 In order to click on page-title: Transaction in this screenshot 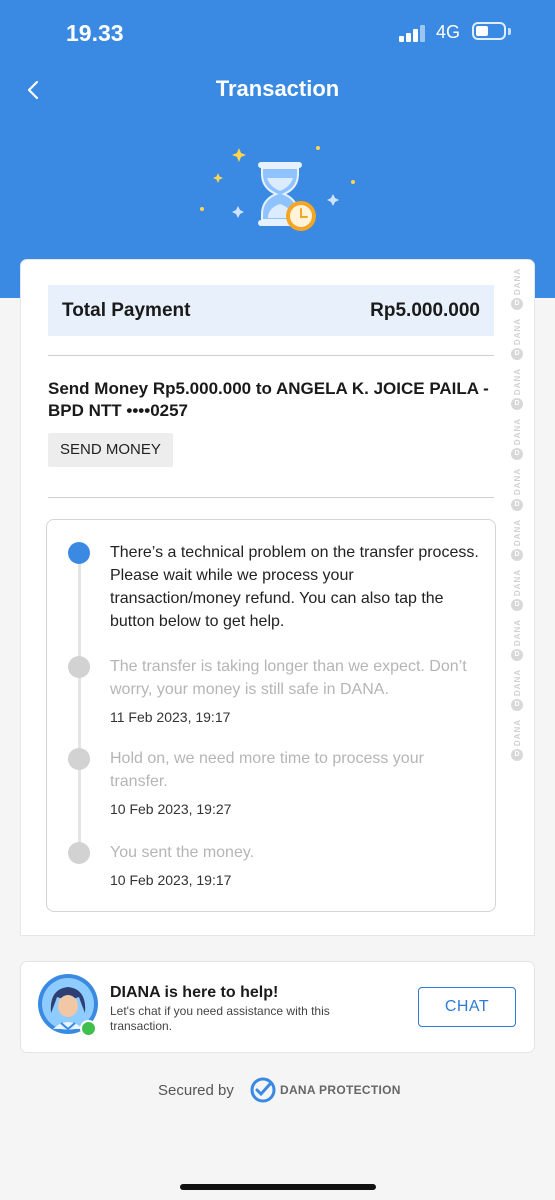, I will do `click(277, 88)`.